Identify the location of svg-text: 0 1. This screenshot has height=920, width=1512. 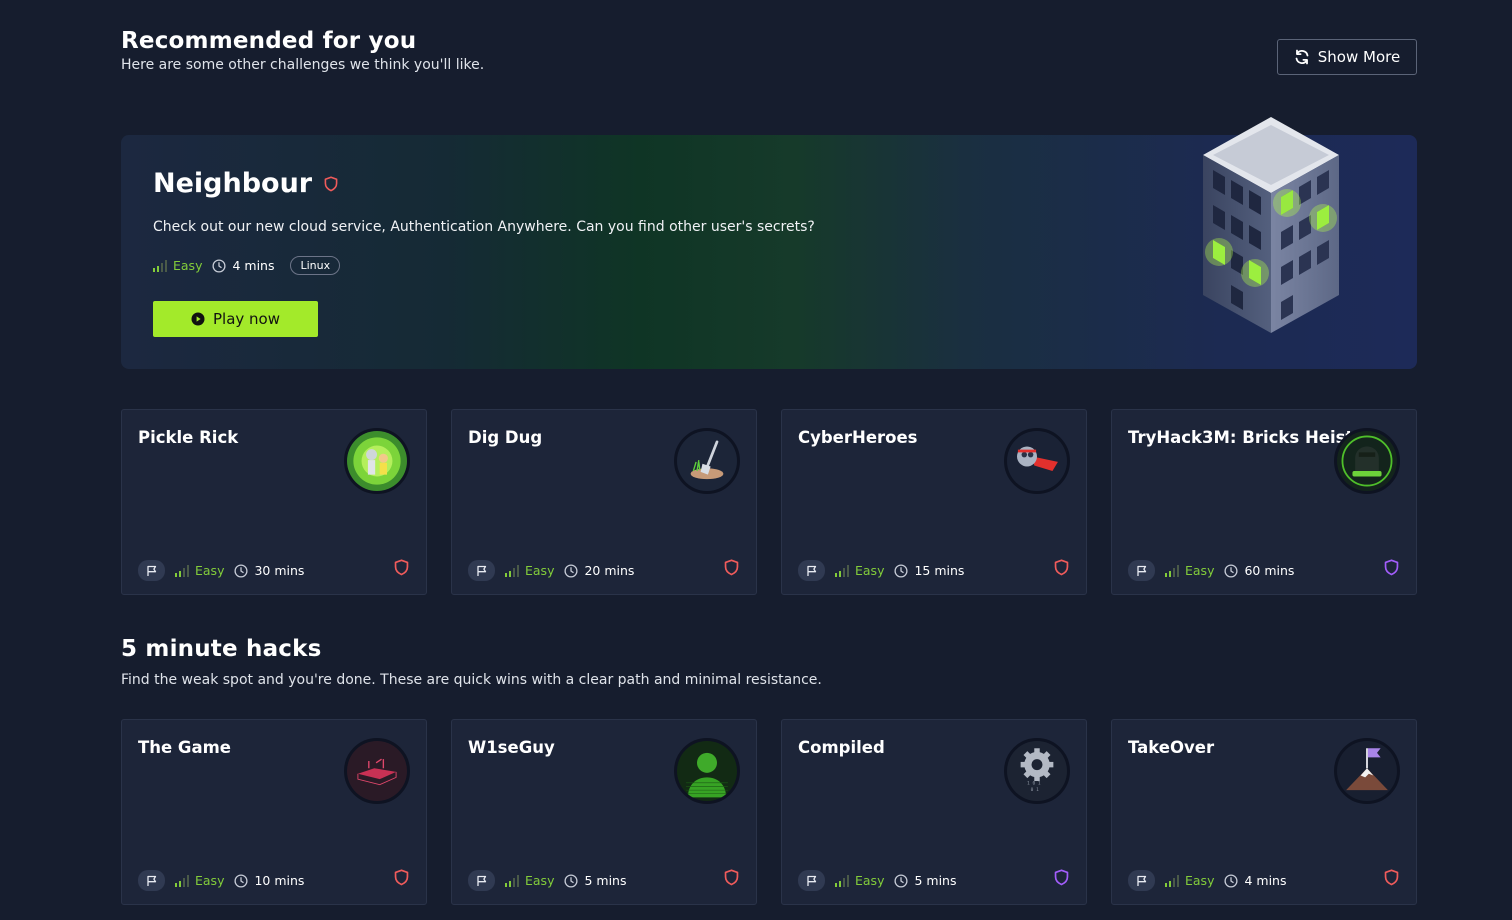
(1035, 790).